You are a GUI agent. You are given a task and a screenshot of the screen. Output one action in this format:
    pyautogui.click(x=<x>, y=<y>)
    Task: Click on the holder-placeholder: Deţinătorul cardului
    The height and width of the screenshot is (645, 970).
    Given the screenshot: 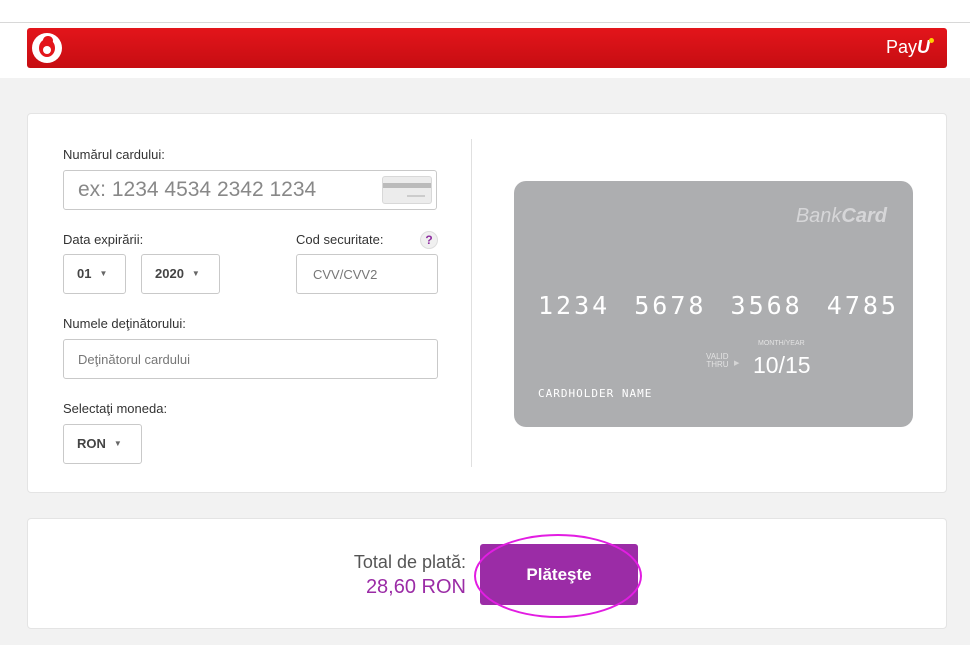 What is the action you would take?
    pyautogui.click(x=134, y=359)
    